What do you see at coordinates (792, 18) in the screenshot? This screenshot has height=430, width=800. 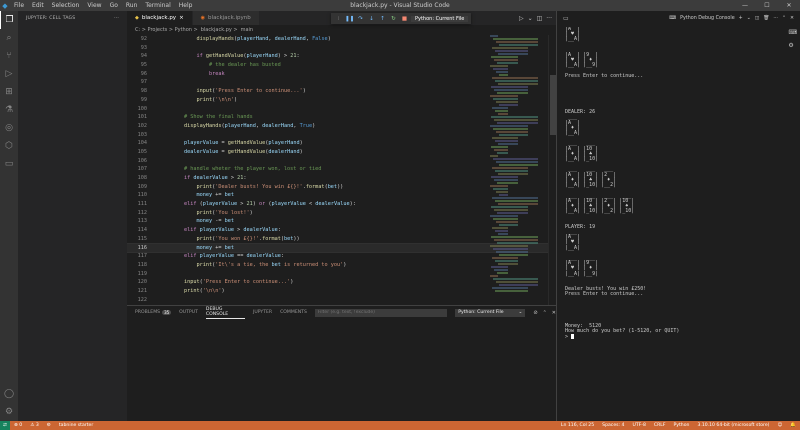 I see `close-panel-icon: ✕` at bounding box center [792, 18].